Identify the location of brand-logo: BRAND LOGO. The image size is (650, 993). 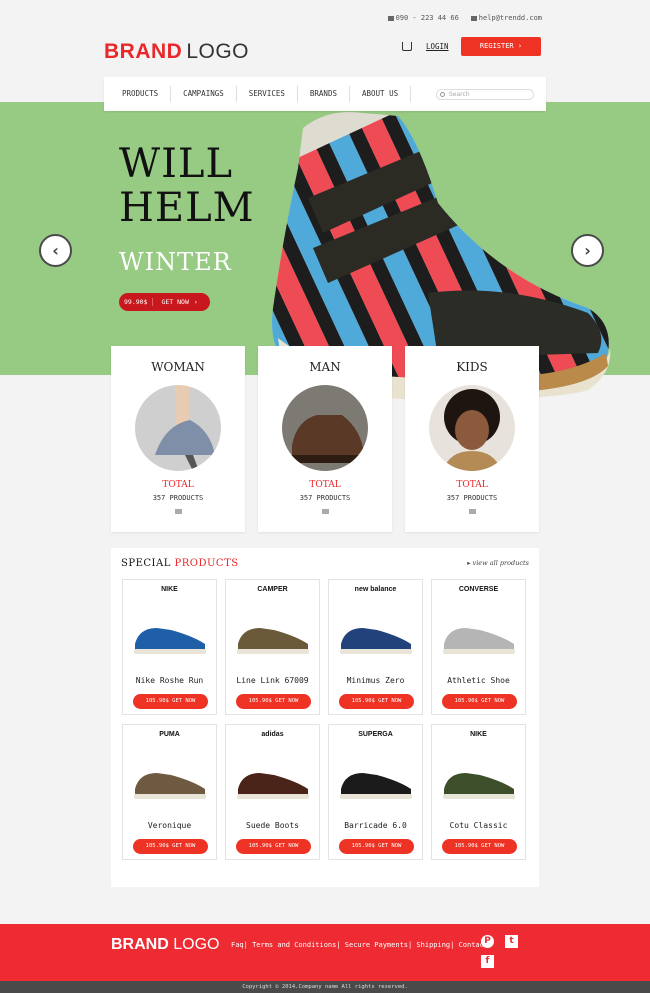
(176, 52).